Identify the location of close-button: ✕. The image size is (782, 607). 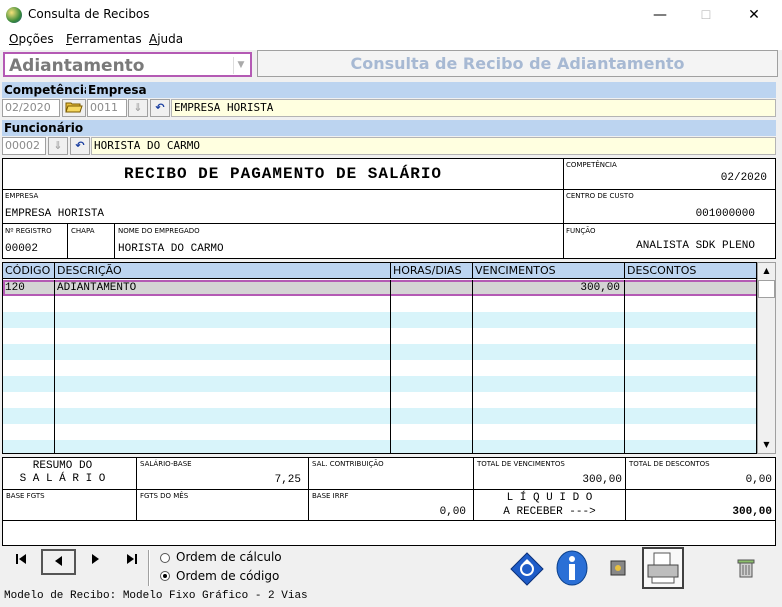
(754, 15).